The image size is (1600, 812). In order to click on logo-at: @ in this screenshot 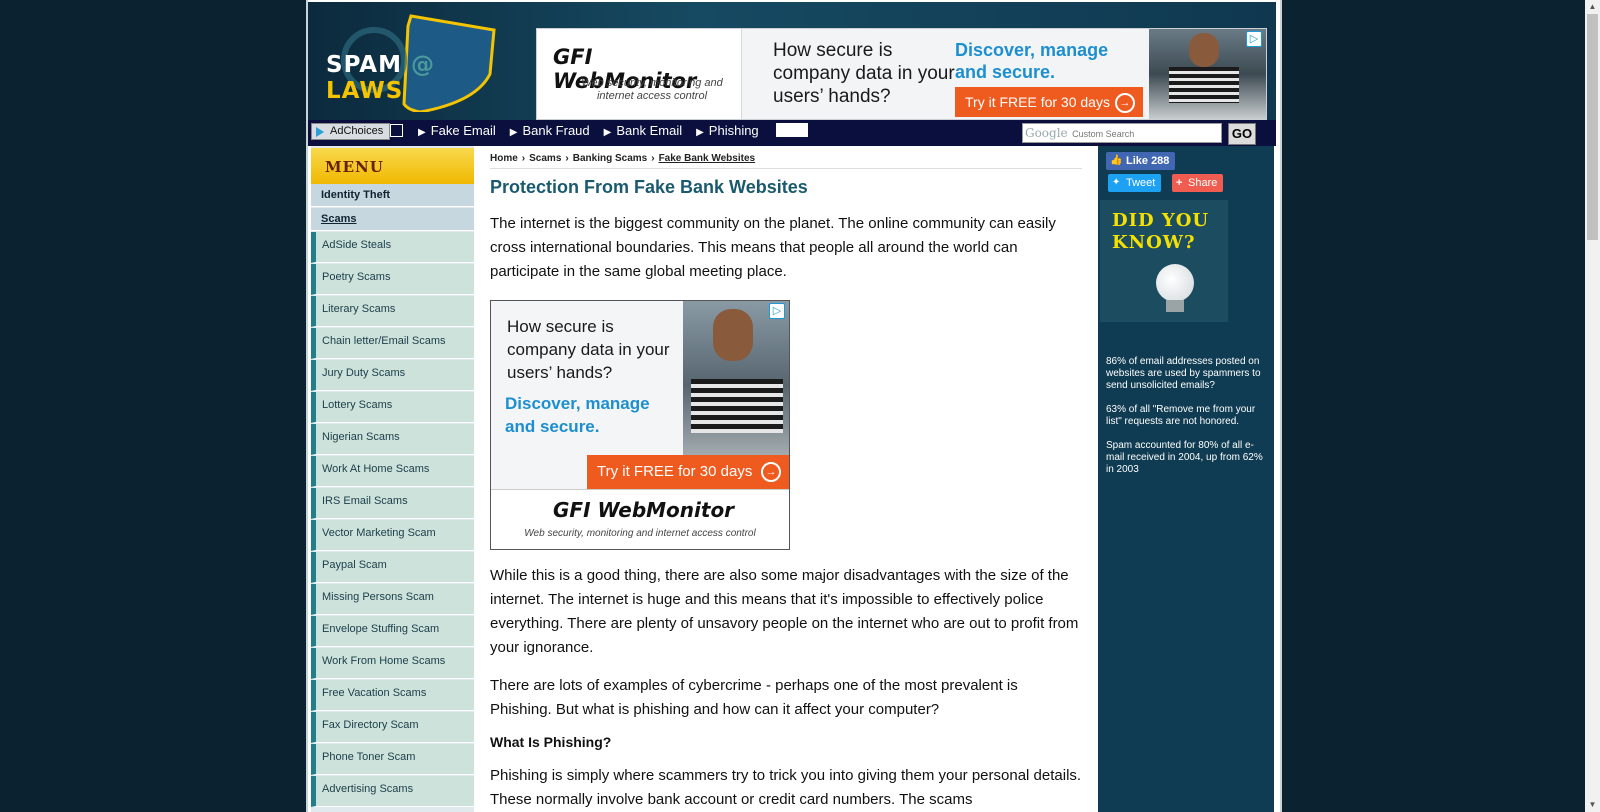, I will do `click(423, 65)`.